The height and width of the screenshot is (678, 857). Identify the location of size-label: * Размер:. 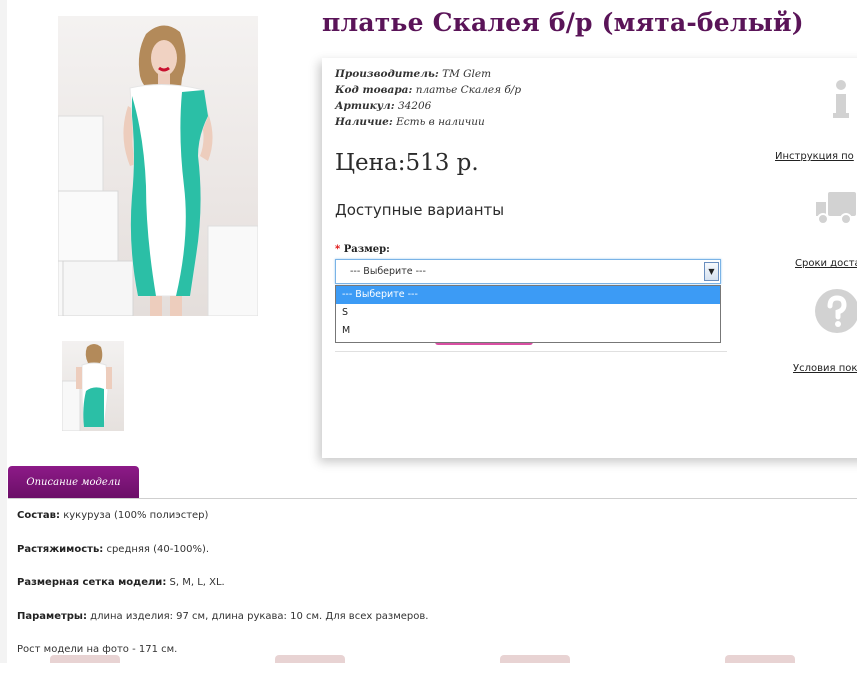
(362, 249).